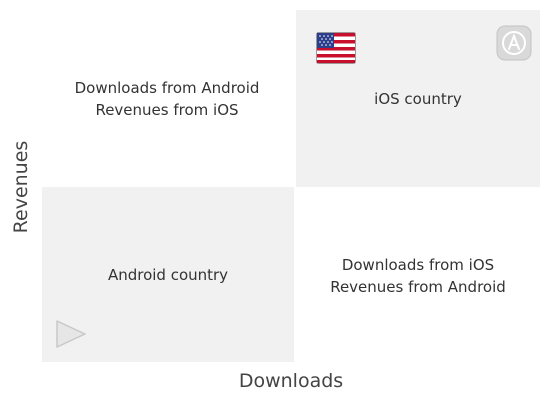  Describe the element at coordinates (167, 110) in the screenshot. I see `quadrant-tl-line-2: Revenues from iOS` at that location.